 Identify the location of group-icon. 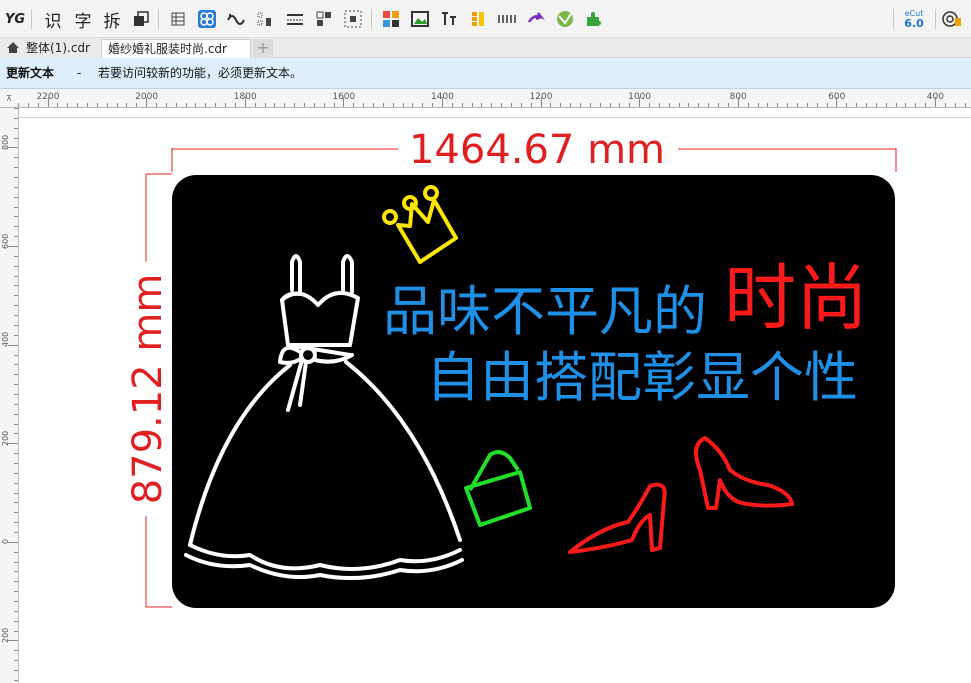
(324, 19).